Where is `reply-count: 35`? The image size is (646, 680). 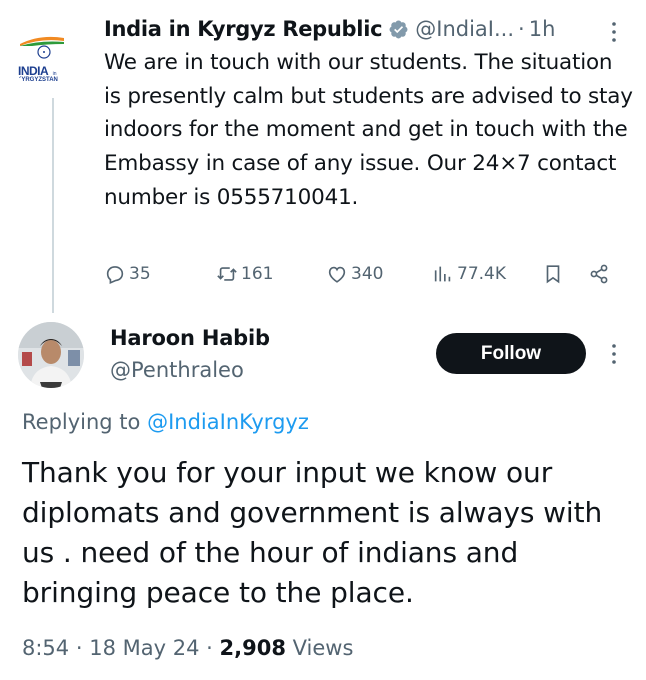
reply-count: 35 is located at coordinates (140, 274).